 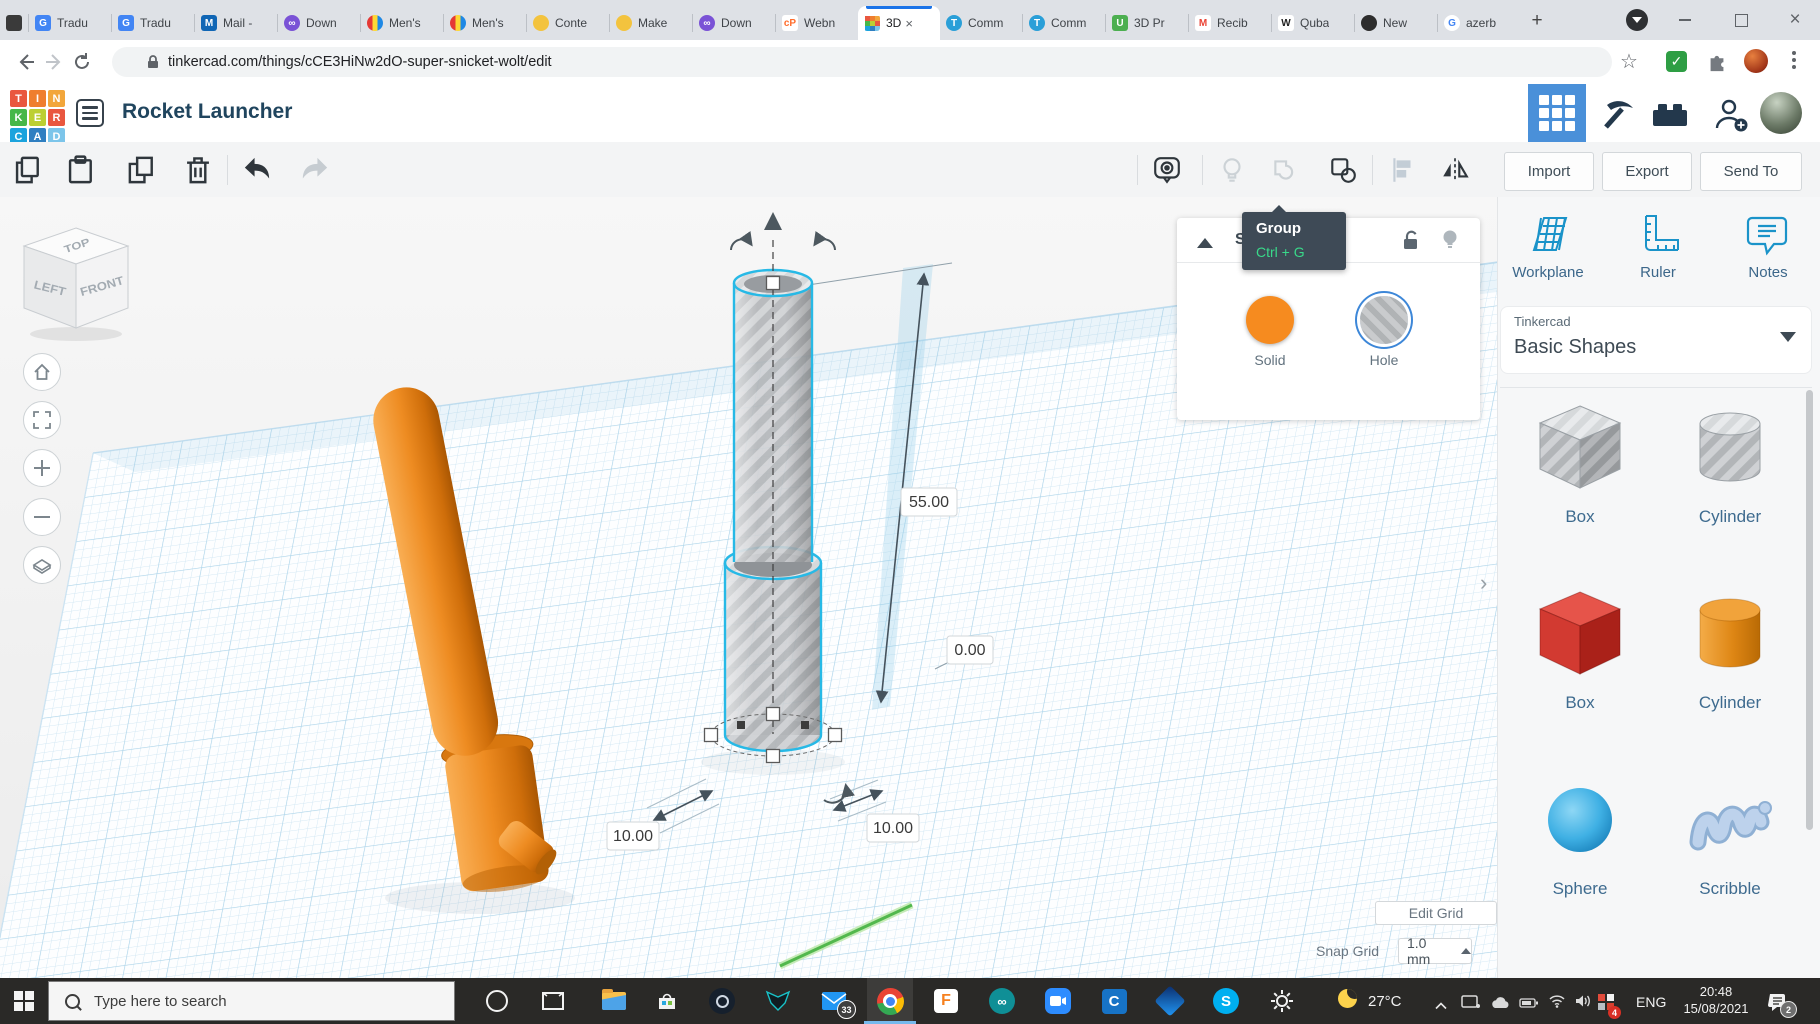 I want to click on reload-icon, so click(x=82, y=62).